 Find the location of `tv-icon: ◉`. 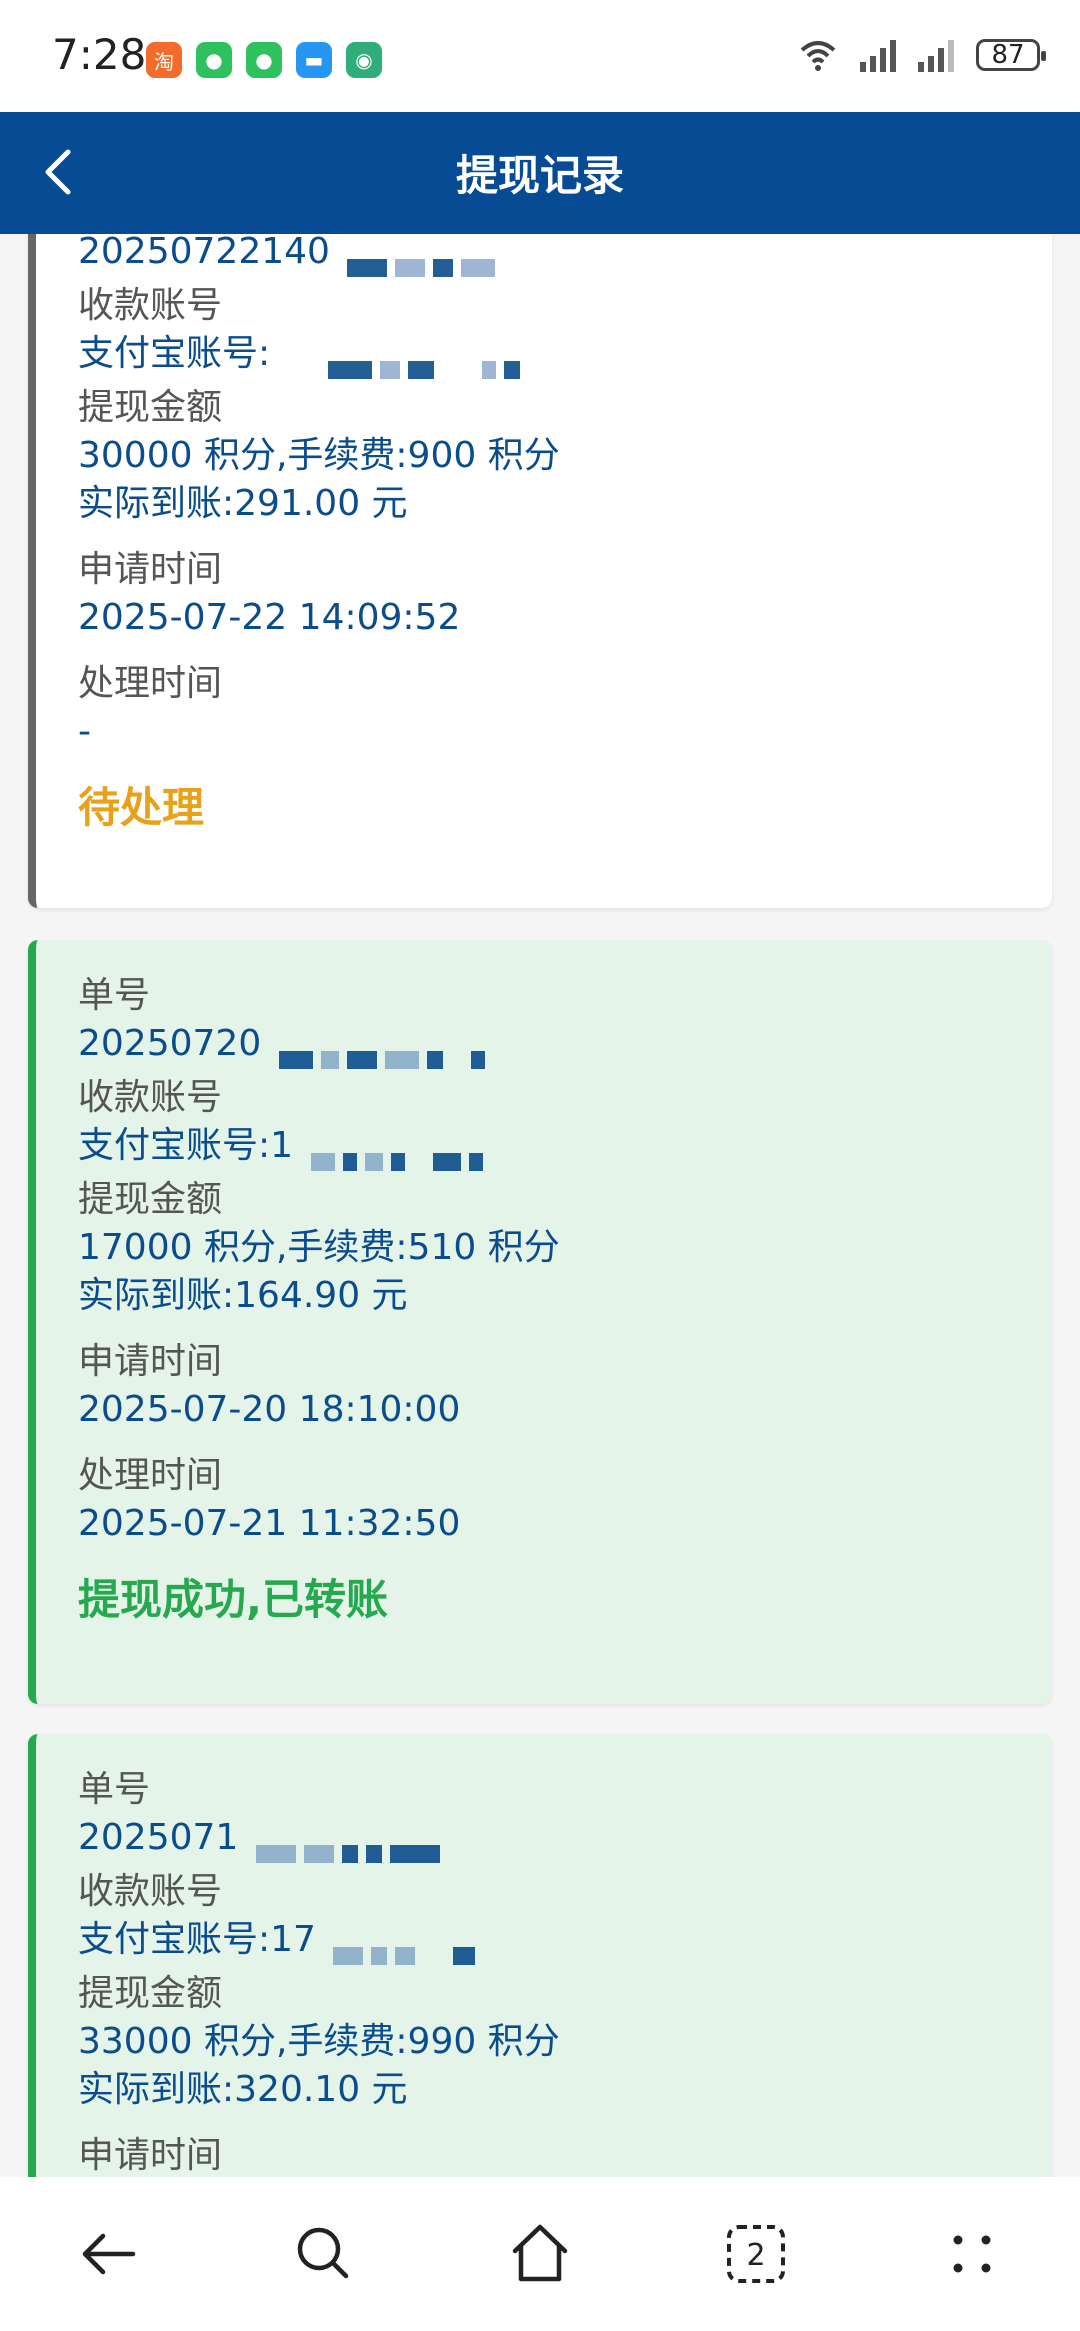

tv-icon: ◉ is located at coordinates (364, 60).